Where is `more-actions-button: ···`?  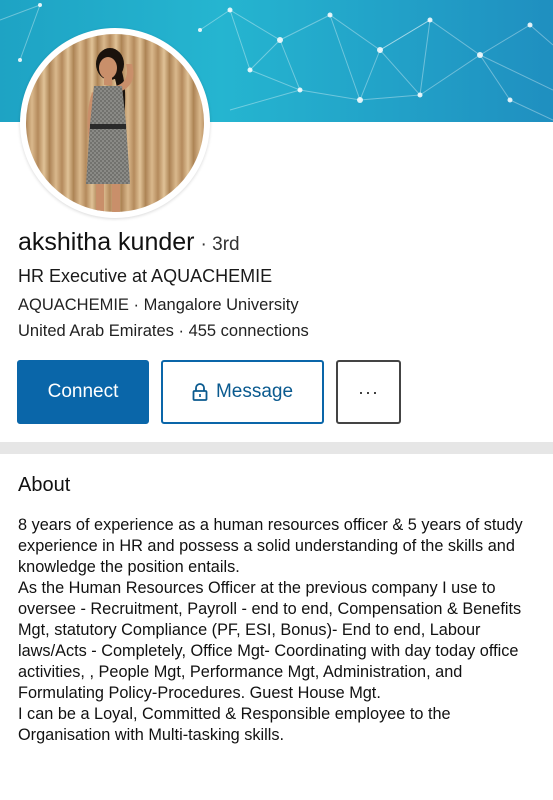
more-actions-button: ··· is located at coordinates (368, 392).